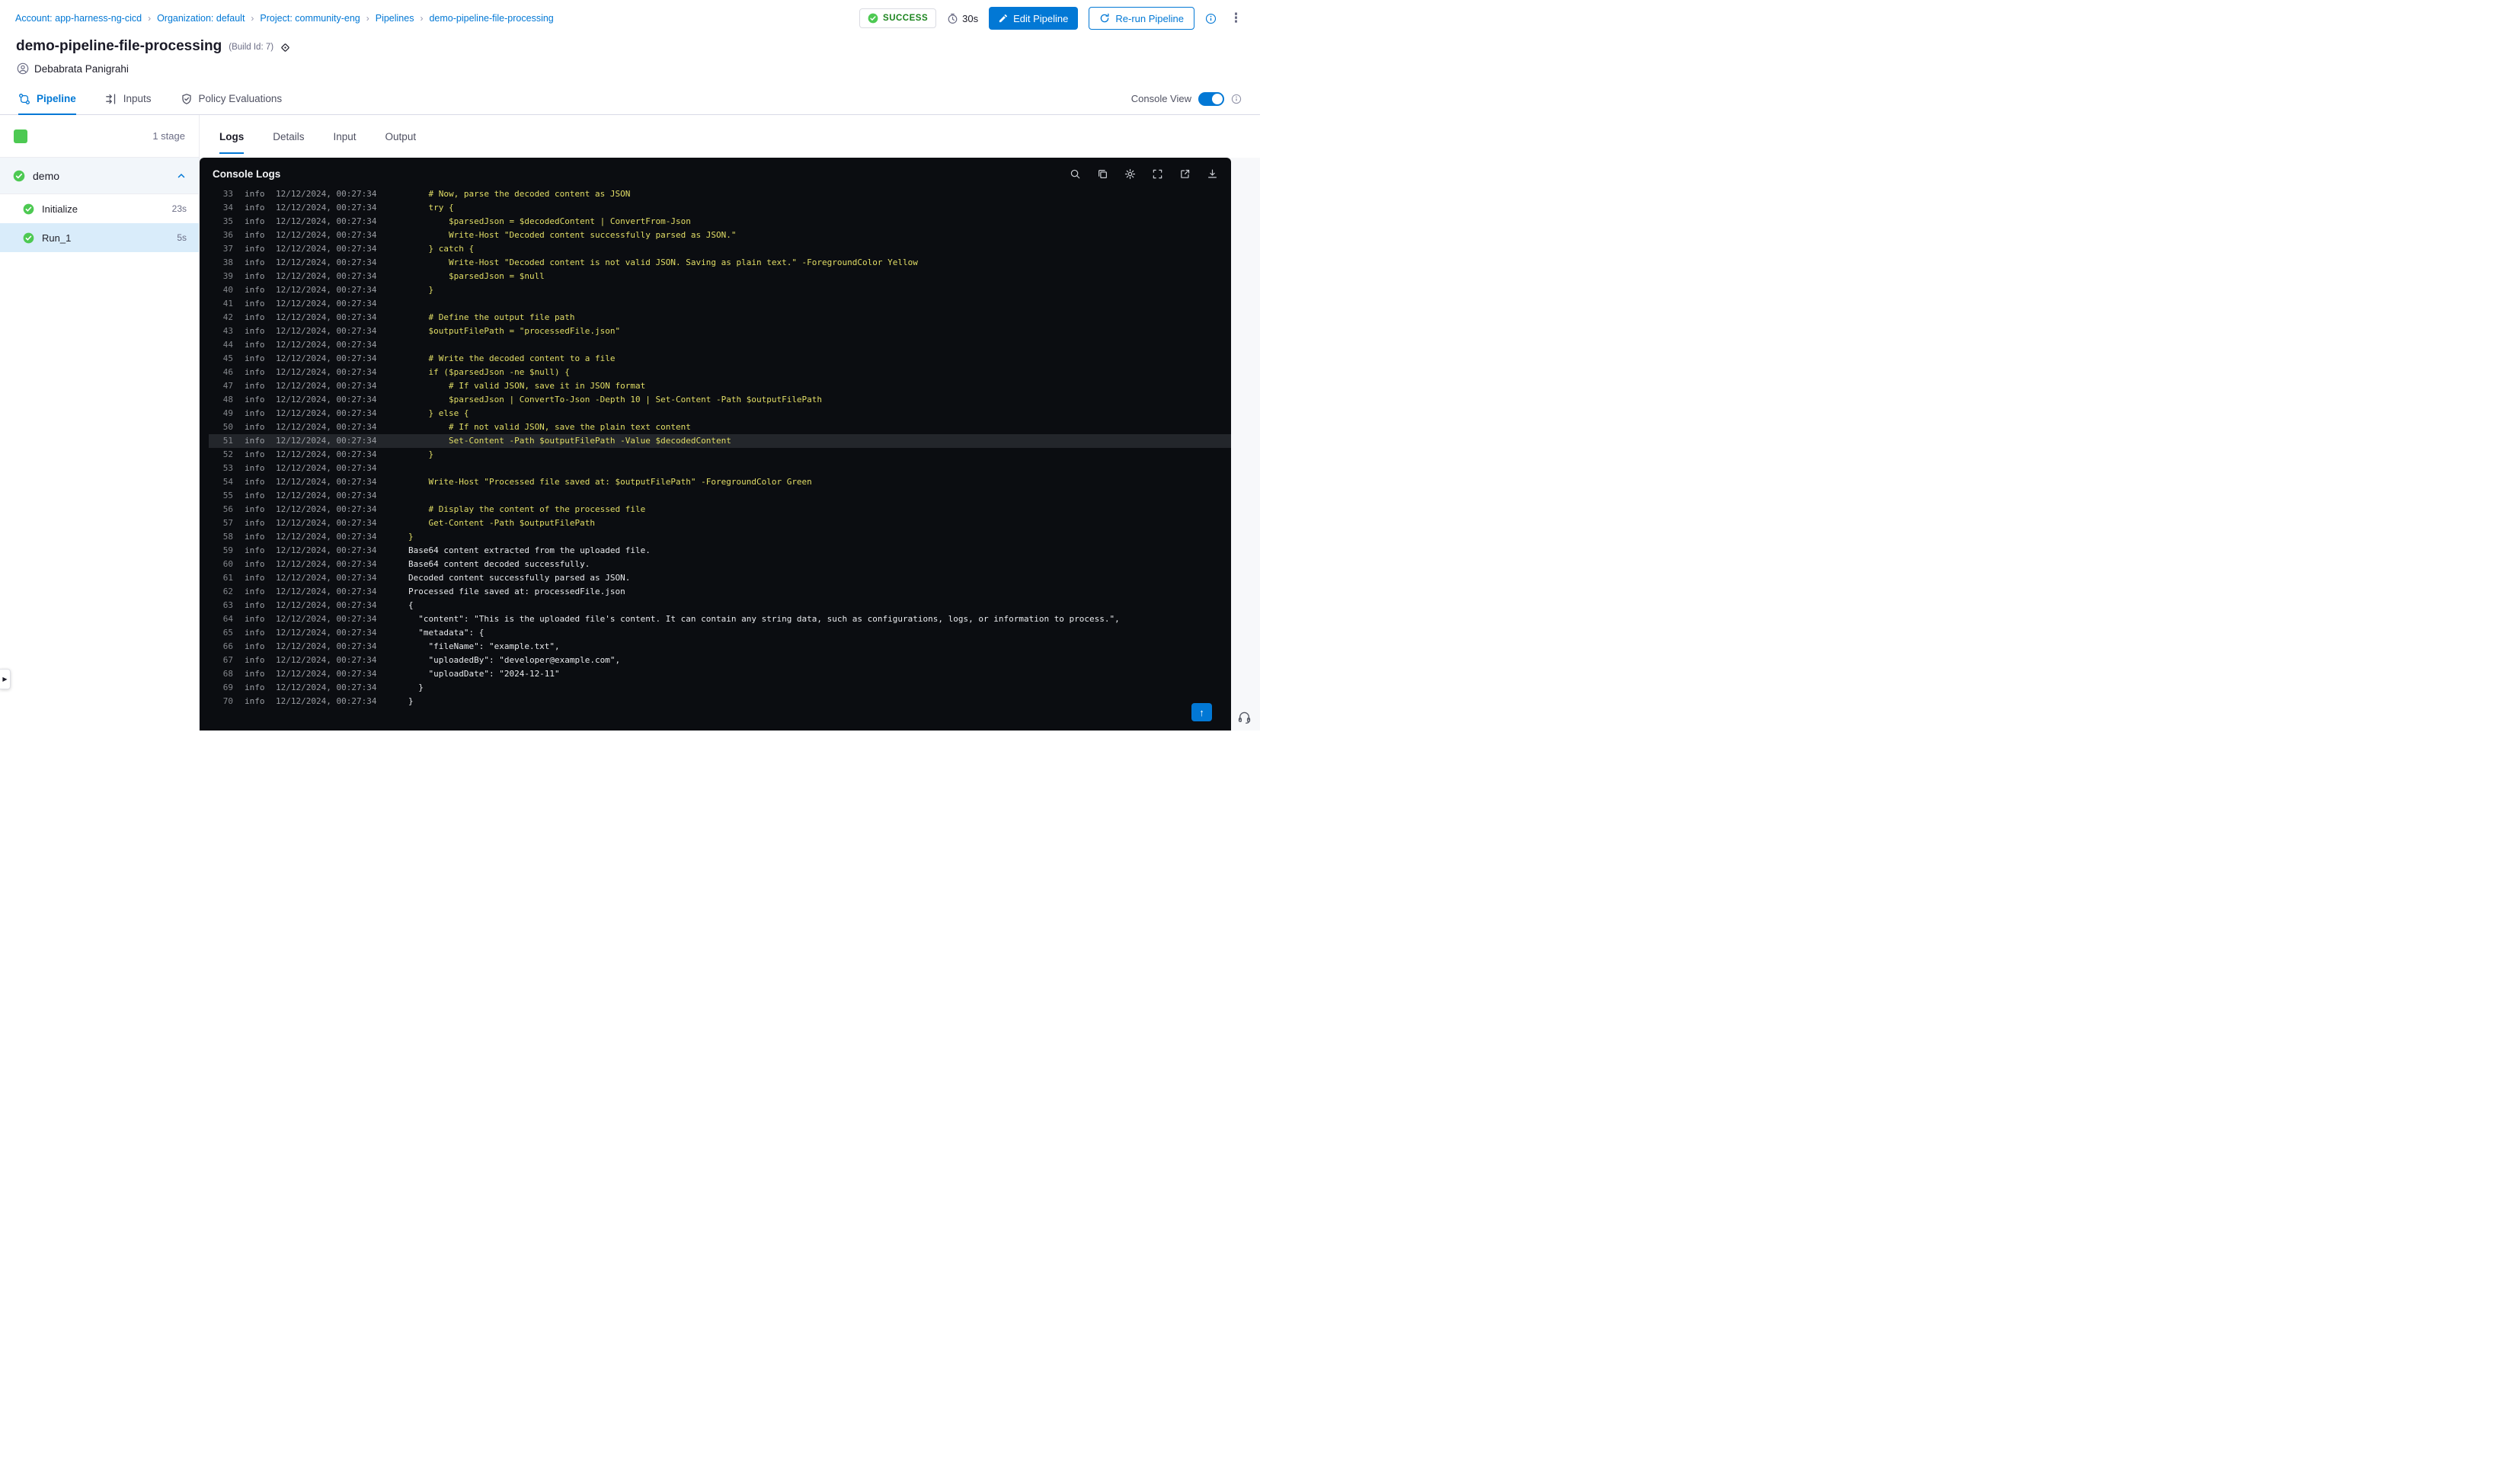 This screenshot has width=2520, height=1461. Describe the element at coordinates (1003, 18) in the screenshot. I see `pencil-icon` at that location.